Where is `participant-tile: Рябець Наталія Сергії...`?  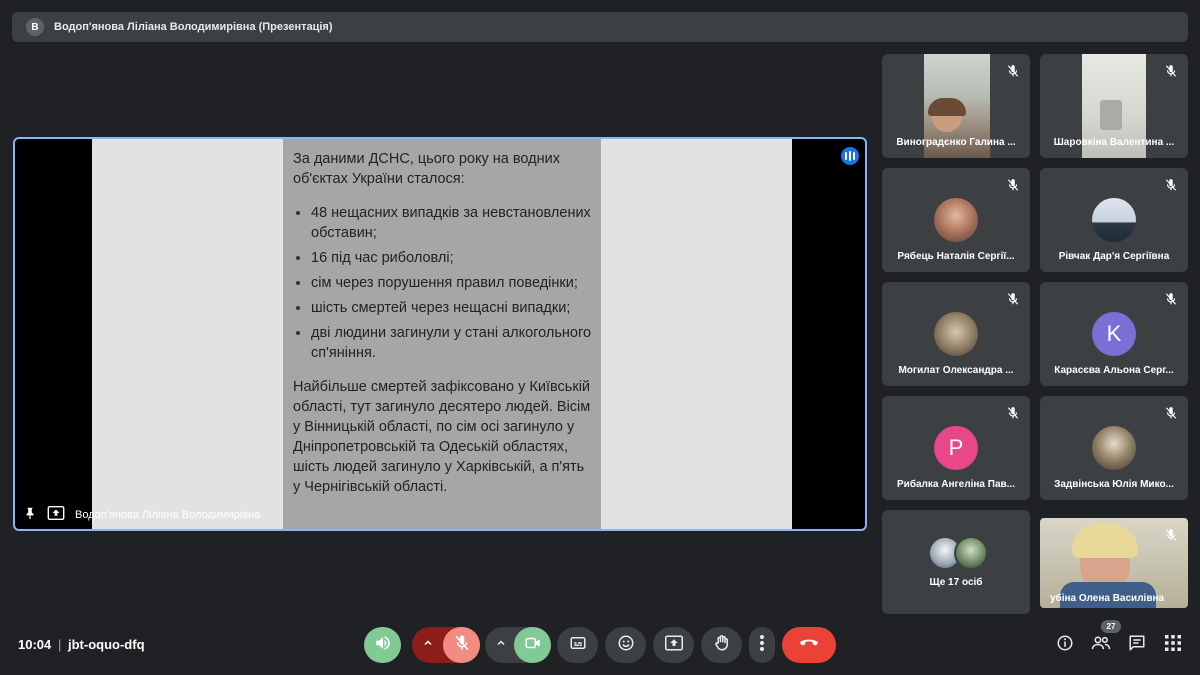 participant-tile: Рябець Наталія Сергії... is located at coordinates (956, 220).